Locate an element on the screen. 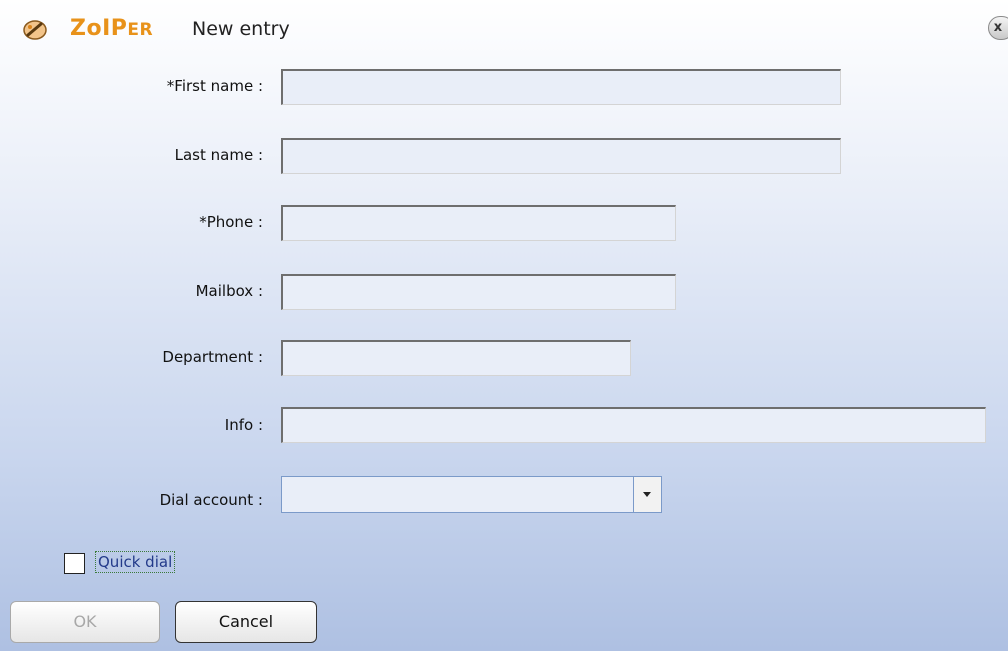  department-label: Department : is located at coordinates (212, 357).